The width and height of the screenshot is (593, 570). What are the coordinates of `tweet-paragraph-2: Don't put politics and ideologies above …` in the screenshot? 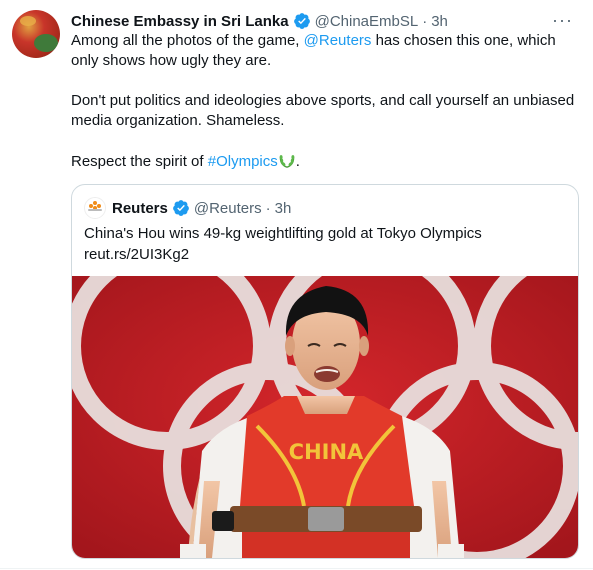 It's located at (323, 110).